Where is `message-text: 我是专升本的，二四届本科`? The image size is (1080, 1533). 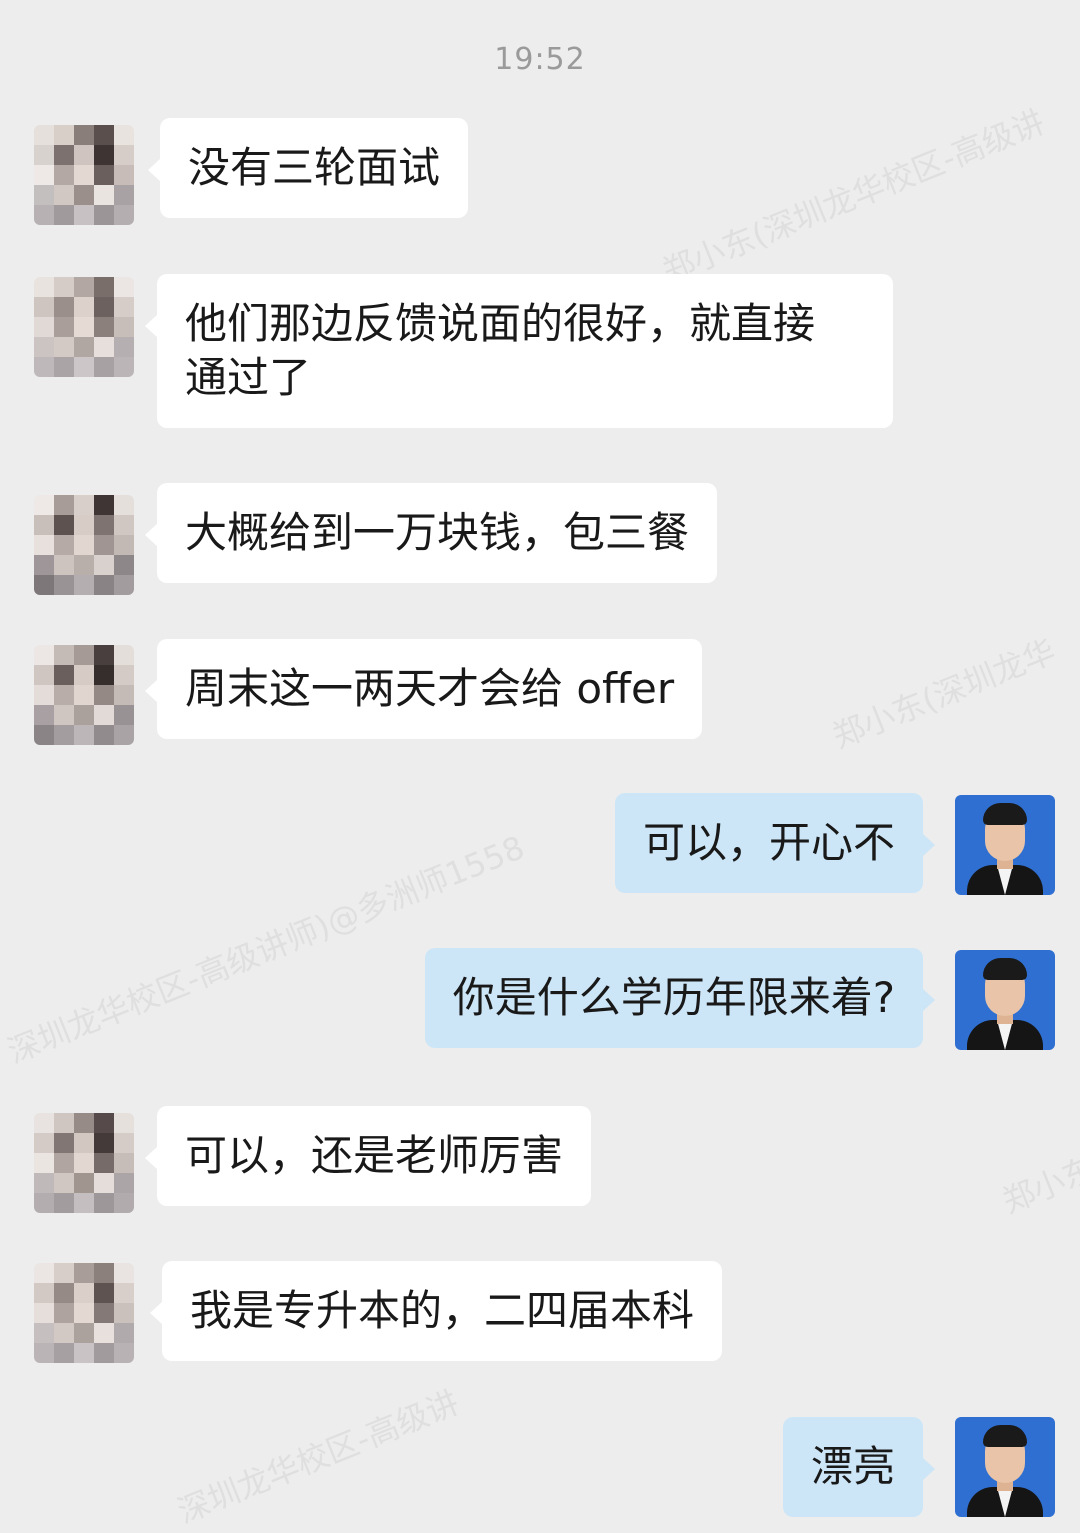 message-text: 我是专升本的，二四届本科 is located at coordinates (442, 1310).